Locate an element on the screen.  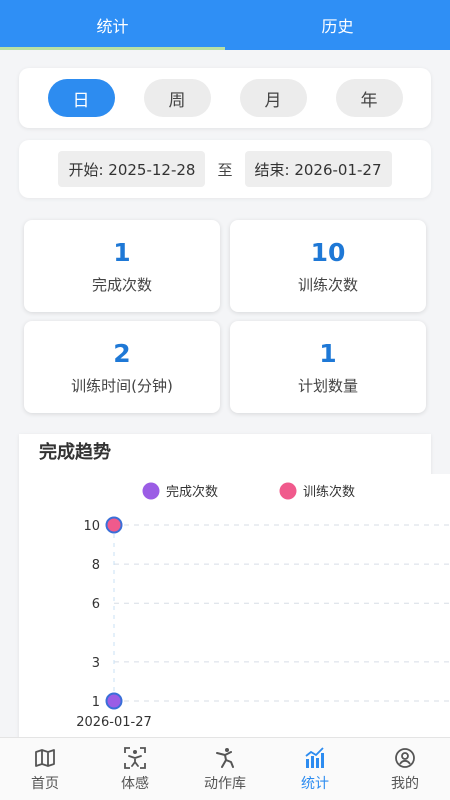
top-tab-bar: 统计 历史 is located at coordinates (225, 25).